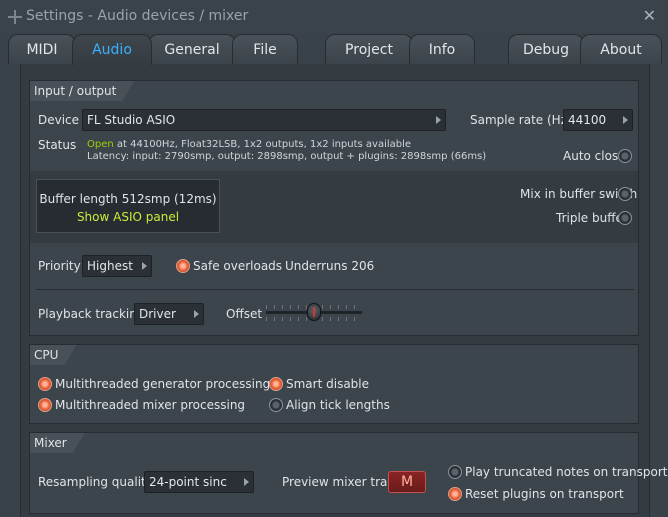 This screenshot has width=668, height=517. I want to click on safe-overloads-toggle, so click(183, 266).